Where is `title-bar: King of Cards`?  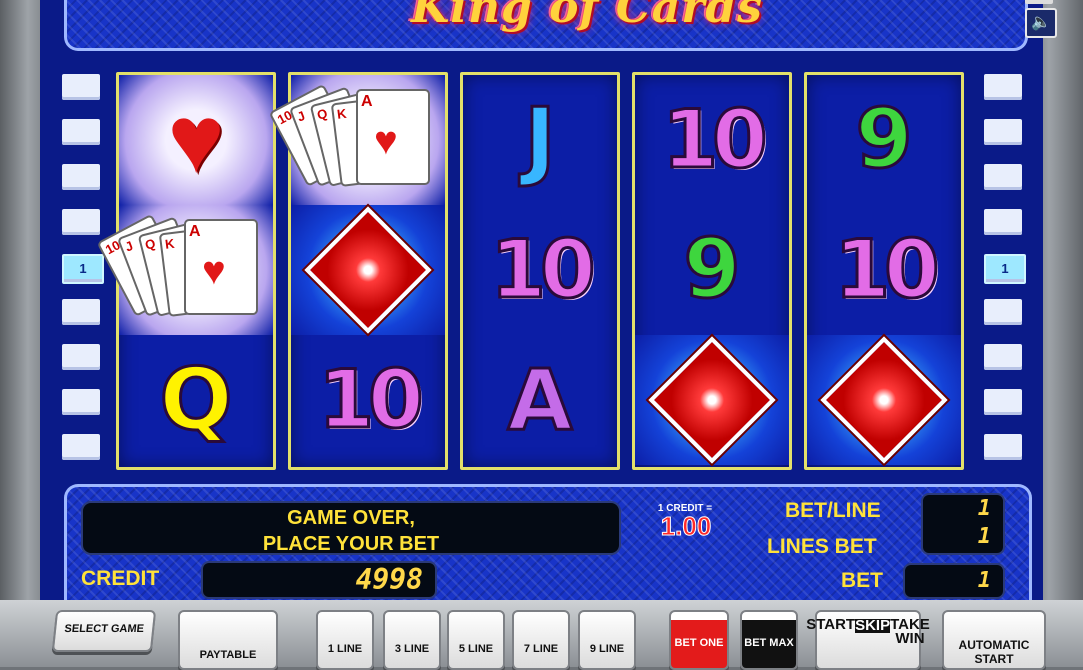 title-bar: King of Cards is located at coordinates (546, 25).